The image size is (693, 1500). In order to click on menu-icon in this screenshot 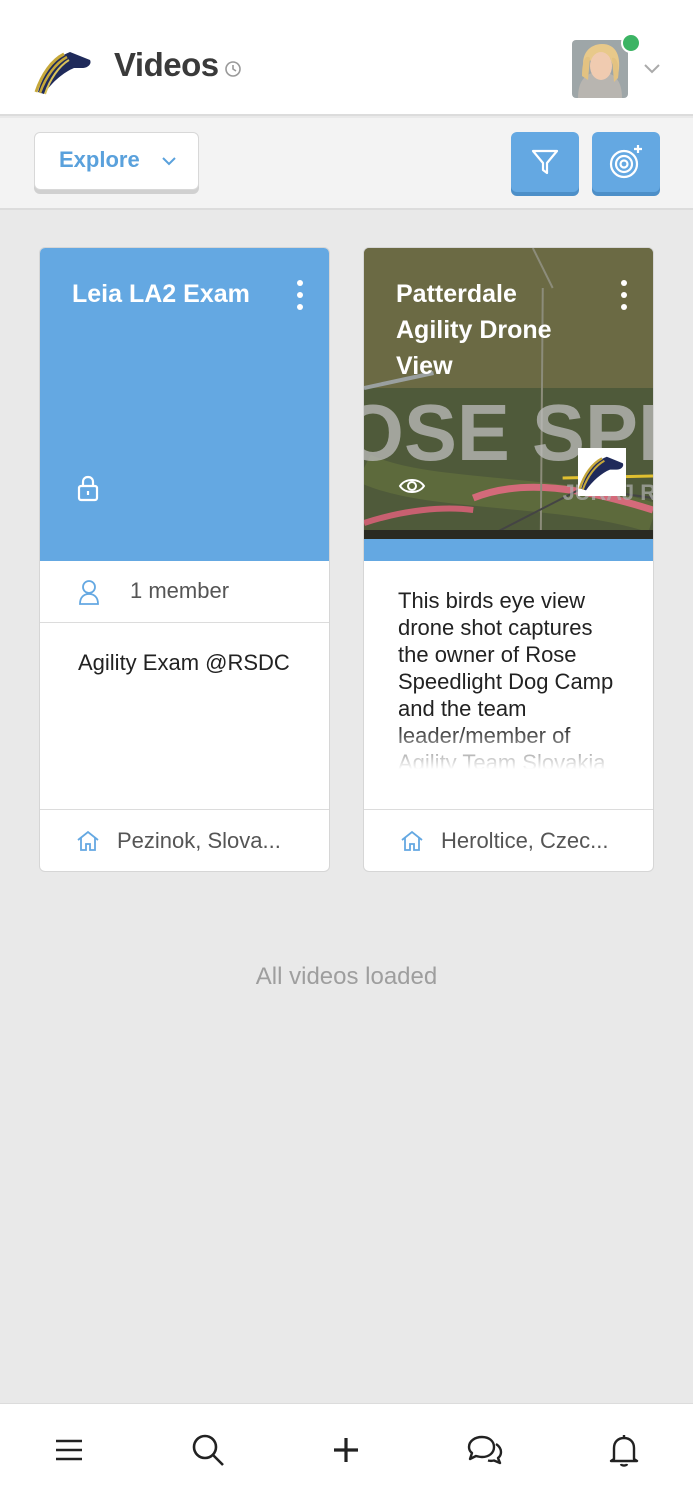, I will do `click(69, 1450)`.